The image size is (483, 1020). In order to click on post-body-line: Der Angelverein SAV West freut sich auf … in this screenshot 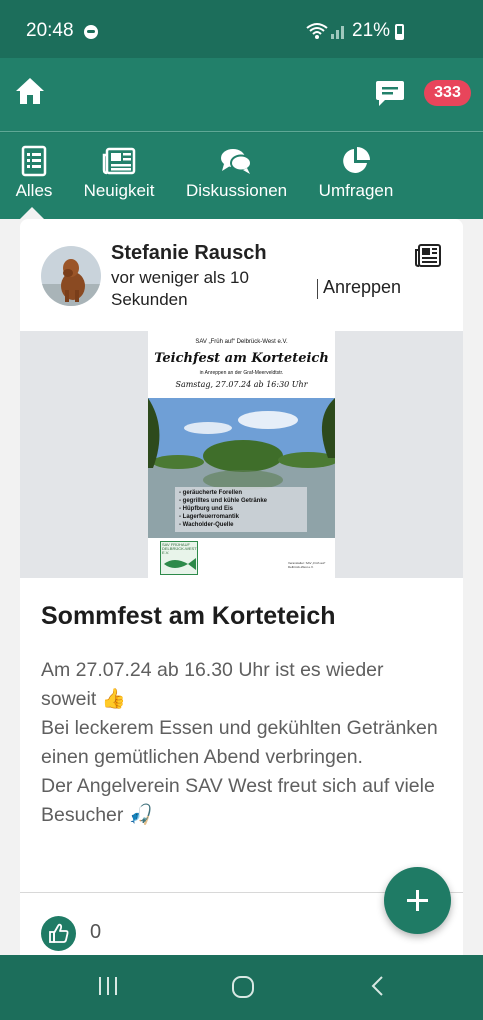, I will do `click(238, 800)`.